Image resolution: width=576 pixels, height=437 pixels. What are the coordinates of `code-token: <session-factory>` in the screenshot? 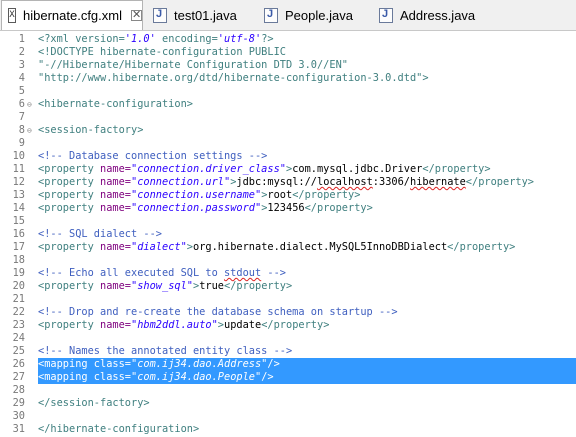 It's located at (91, 130).